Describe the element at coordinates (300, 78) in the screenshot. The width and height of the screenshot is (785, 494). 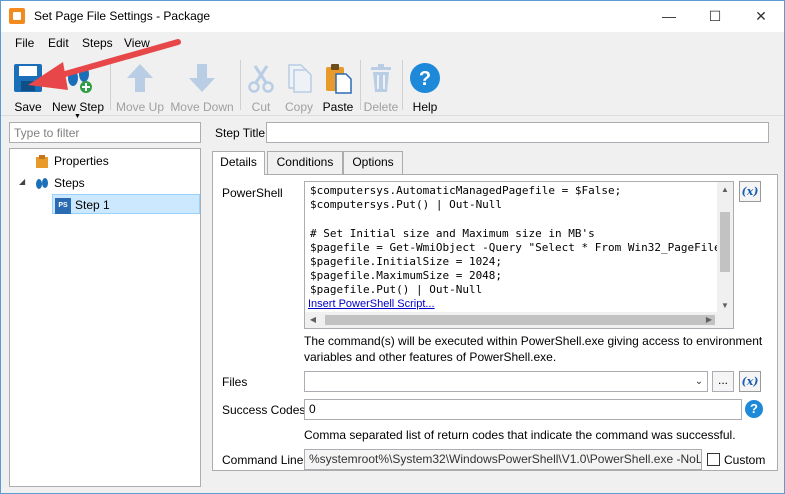
I see `copy-icon` at that location.